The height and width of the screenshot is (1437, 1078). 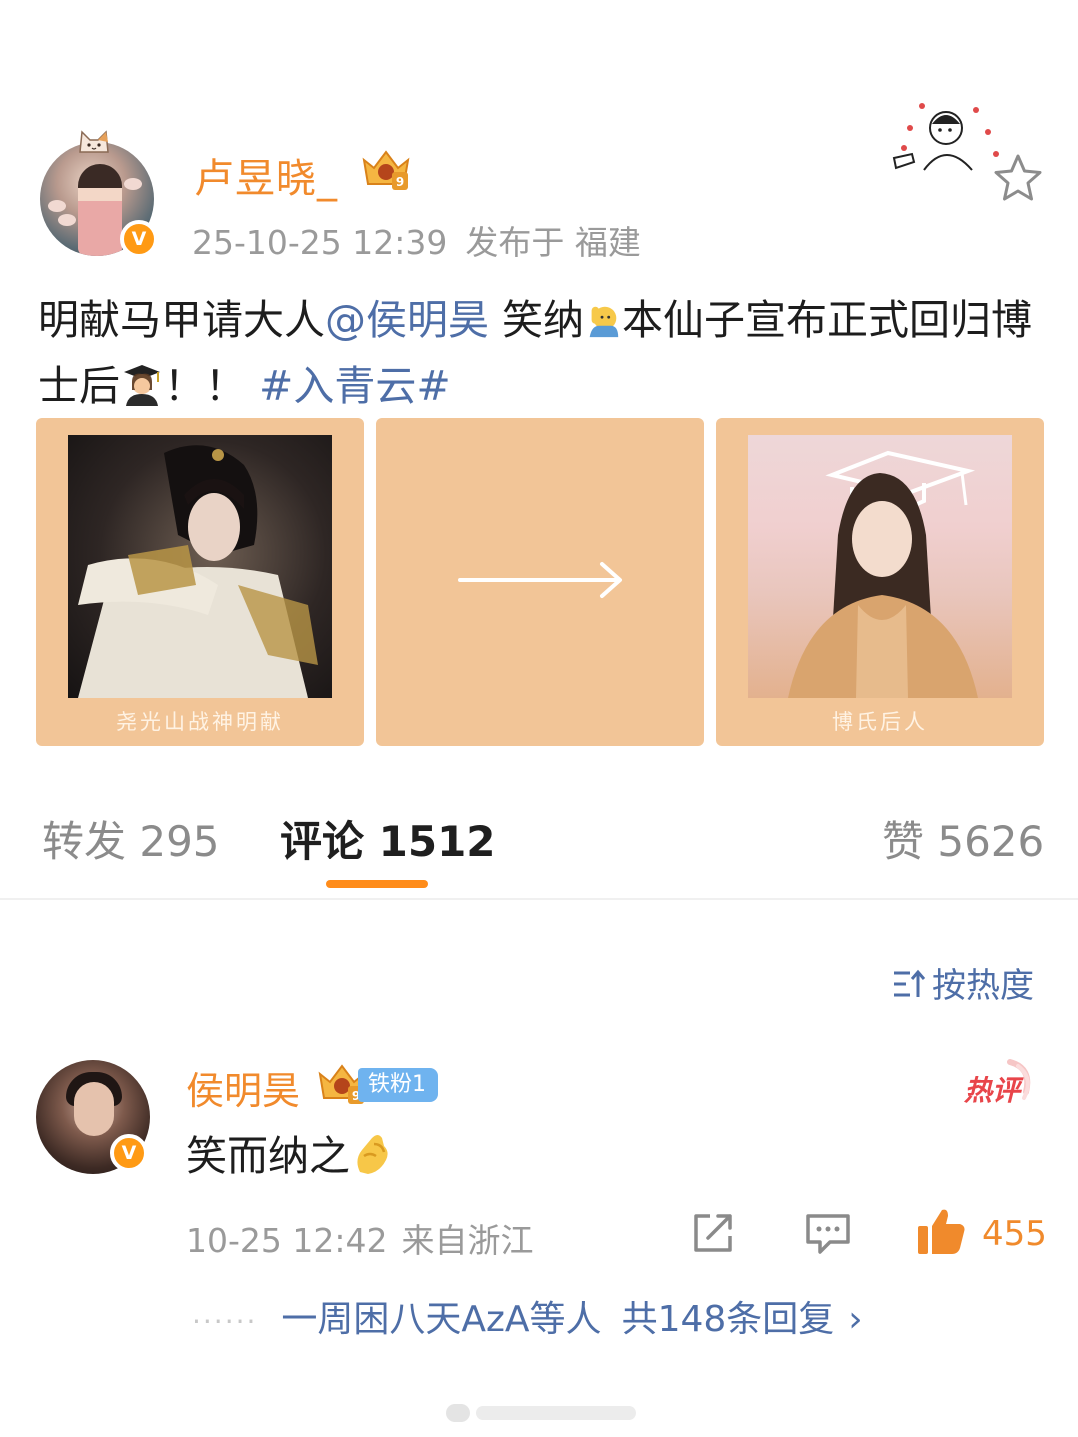 I want to click on crown-badge-icon: 9, so click(x=386, y=170).